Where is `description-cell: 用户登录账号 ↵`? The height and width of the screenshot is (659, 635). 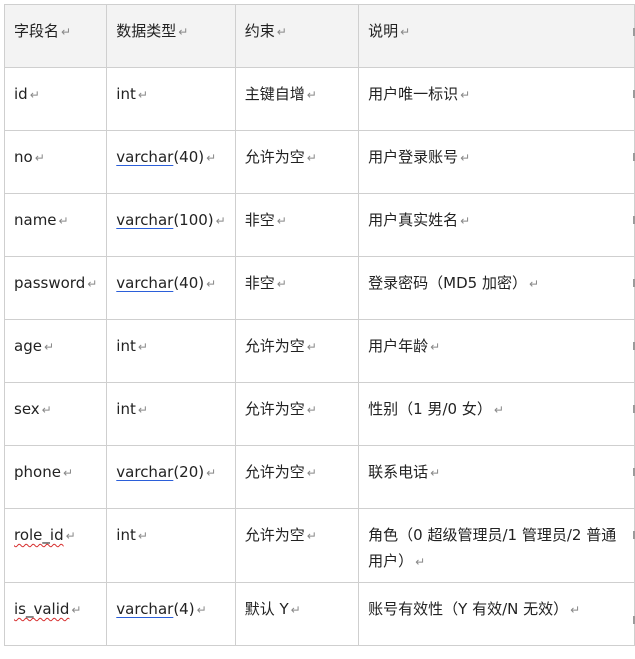 description-cell: 用户登录账号 ↵ is located at coordinates (496, 162).